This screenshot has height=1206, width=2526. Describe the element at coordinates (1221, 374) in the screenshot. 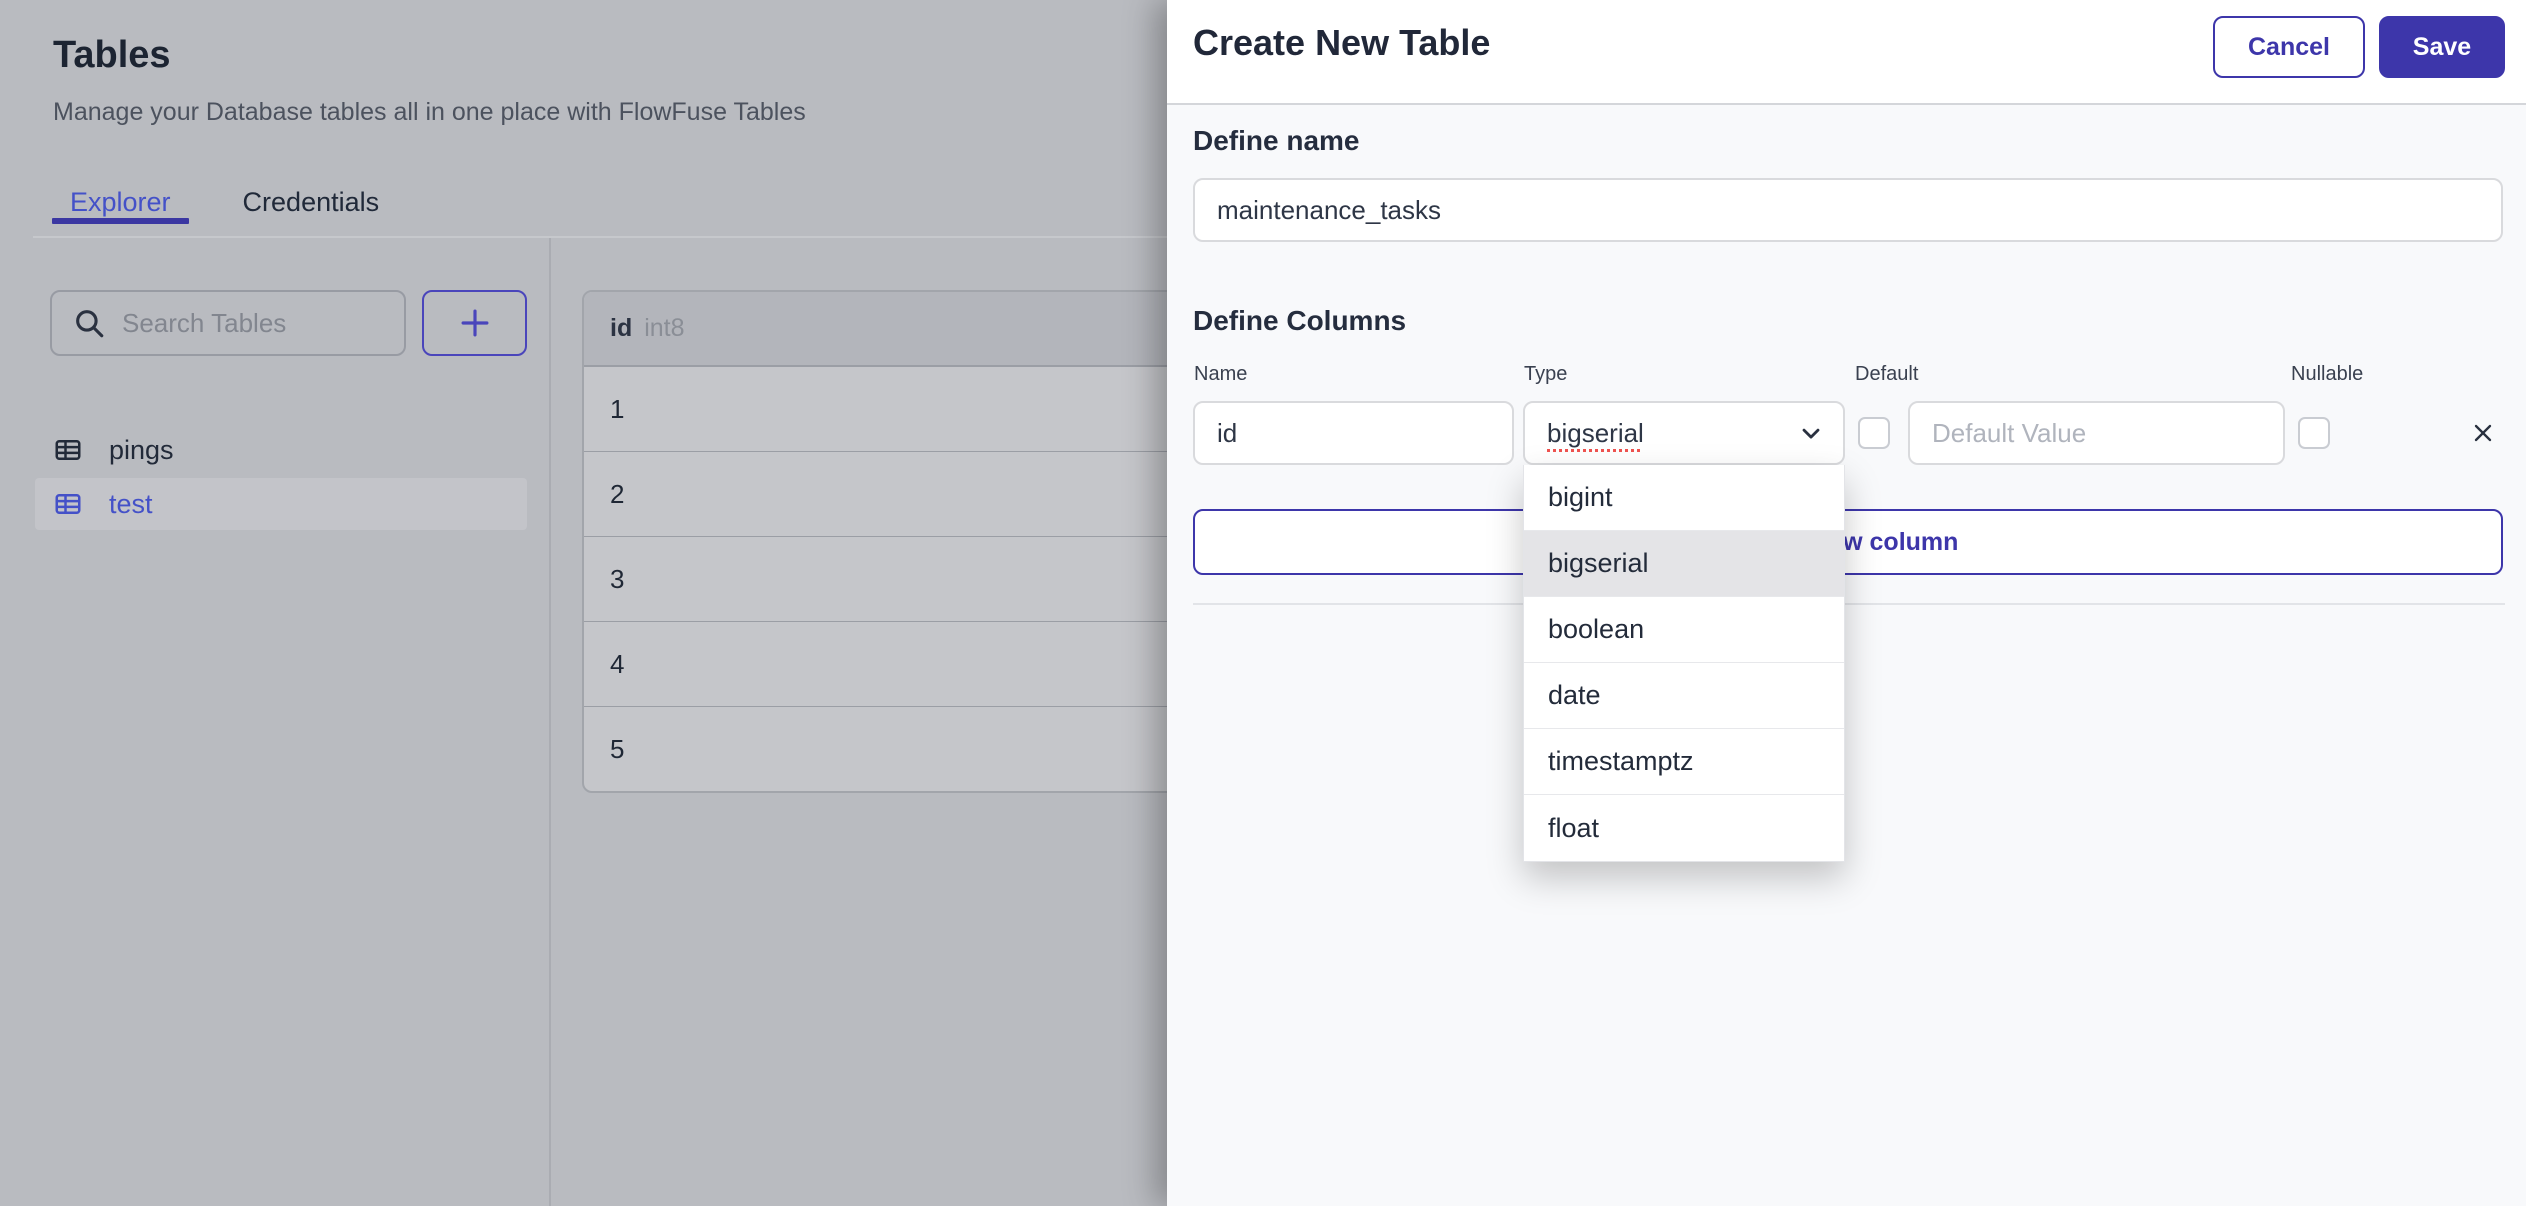

I see `column-label-name: Name` at that location.